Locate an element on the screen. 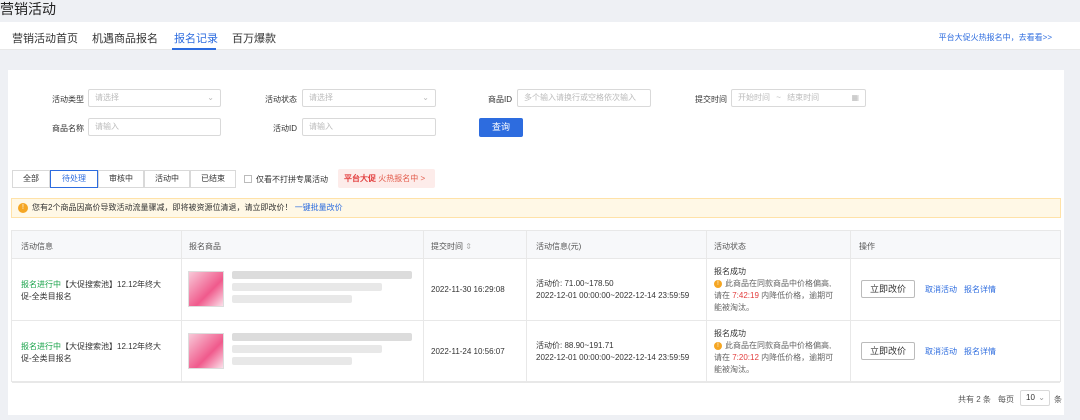  status-tab-ended: 已结束 is located at coordinates (213, 179).